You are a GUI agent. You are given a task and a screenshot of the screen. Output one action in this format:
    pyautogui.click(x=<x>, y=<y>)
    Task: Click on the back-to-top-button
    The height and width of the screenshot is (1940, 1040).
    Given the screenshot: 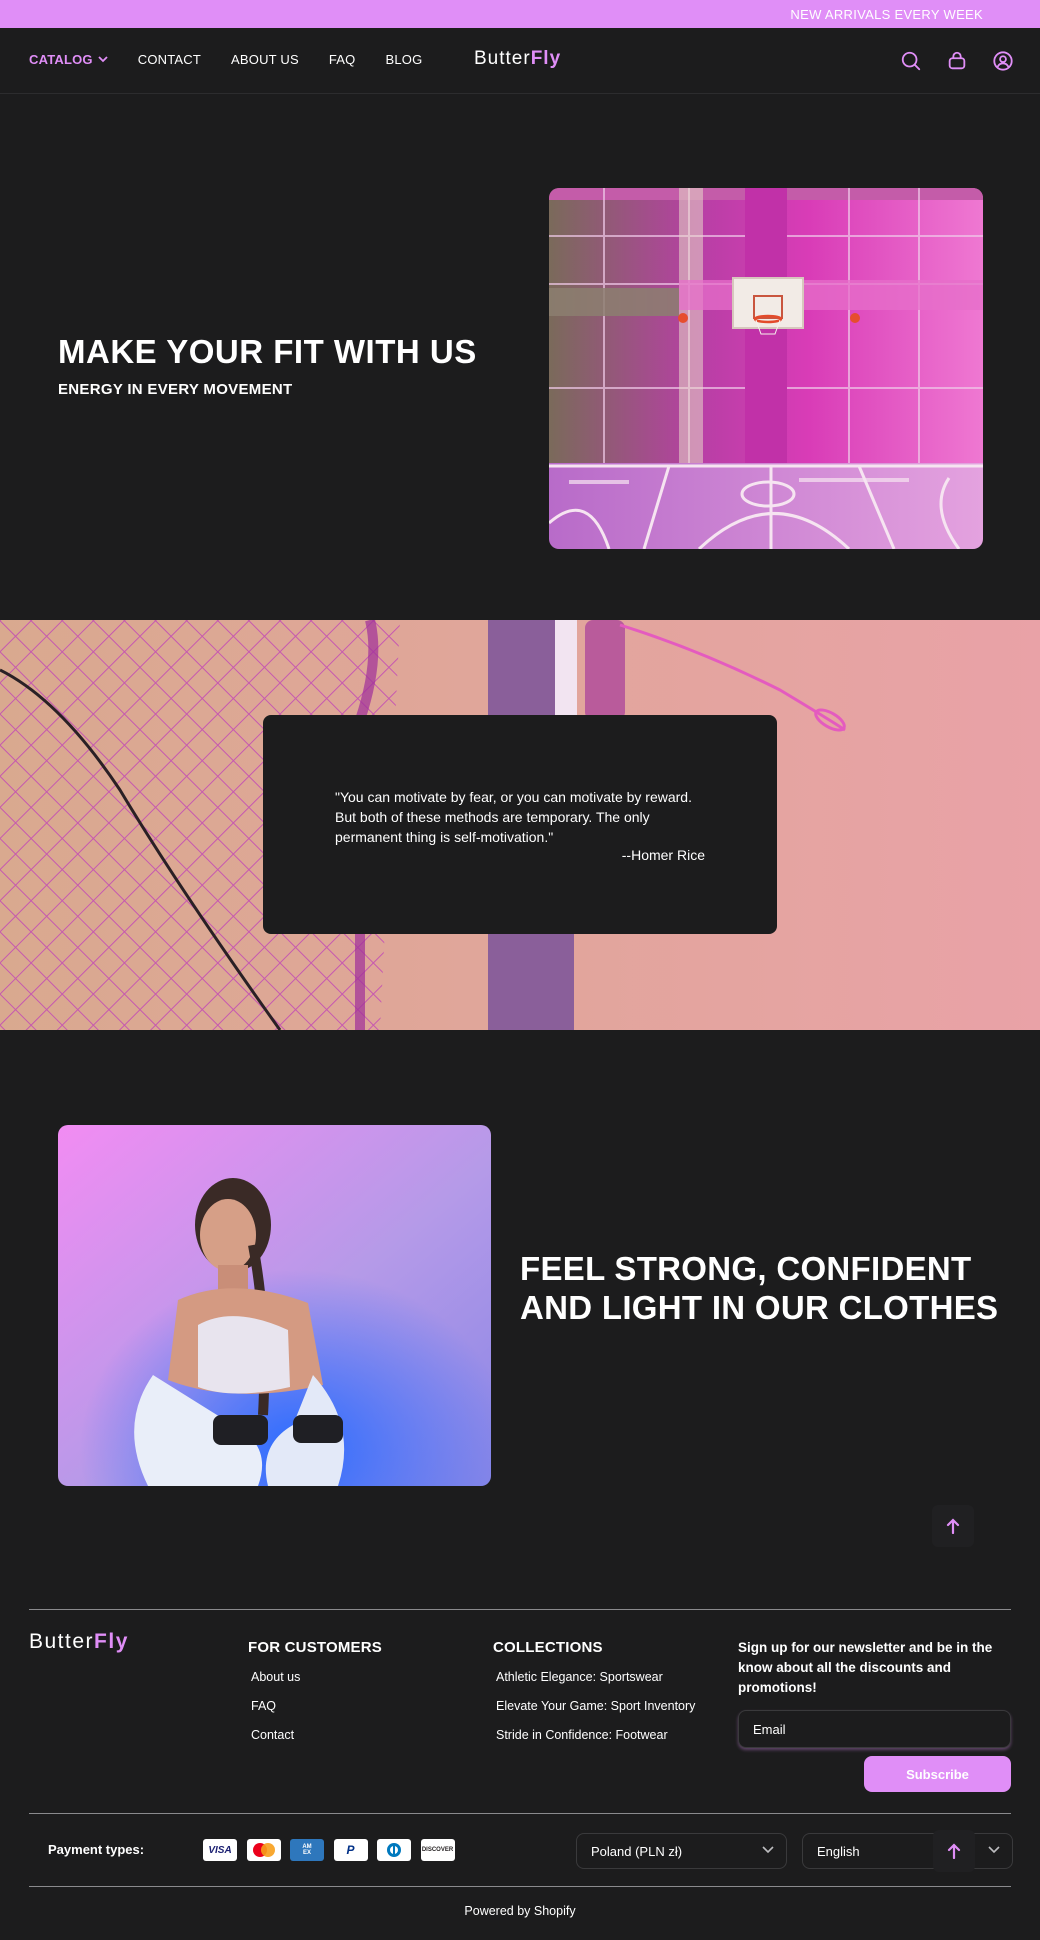 What is the action you would take?
    pyautogui.click(x=953, y=1526)
    